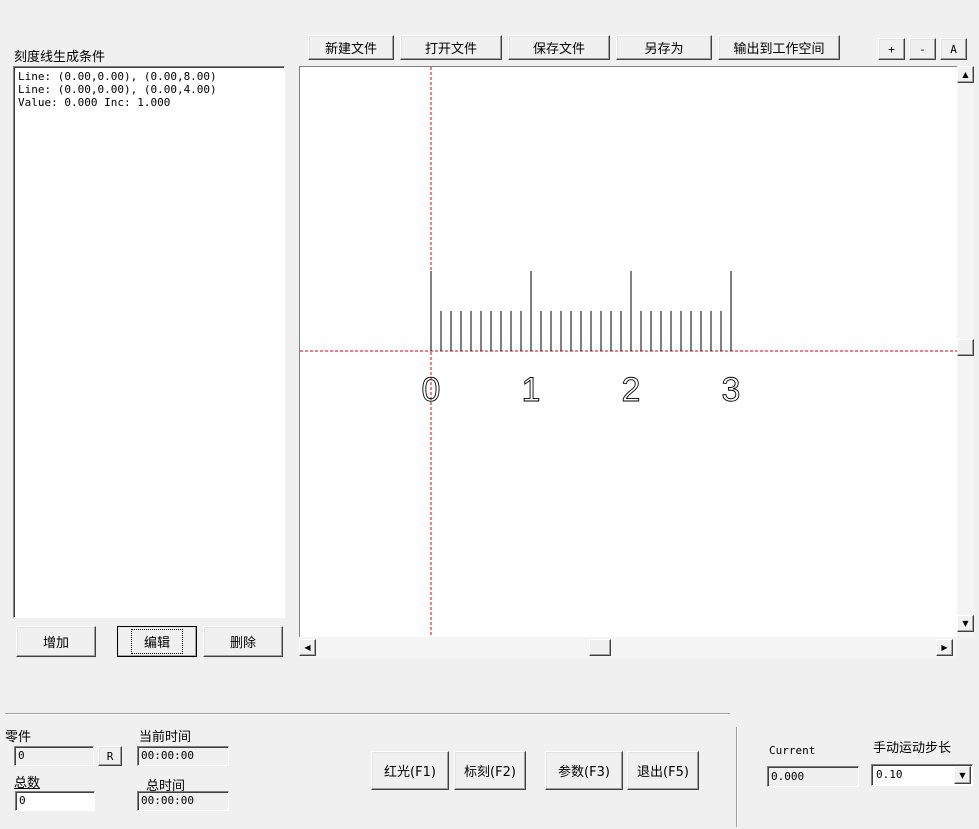  I want to click on current-value: 0.000, so click(813, 776).